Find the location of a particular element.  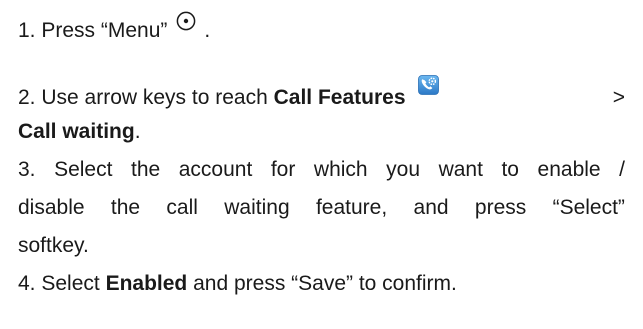

step-3-word: press is located at coordinates (500, 207).